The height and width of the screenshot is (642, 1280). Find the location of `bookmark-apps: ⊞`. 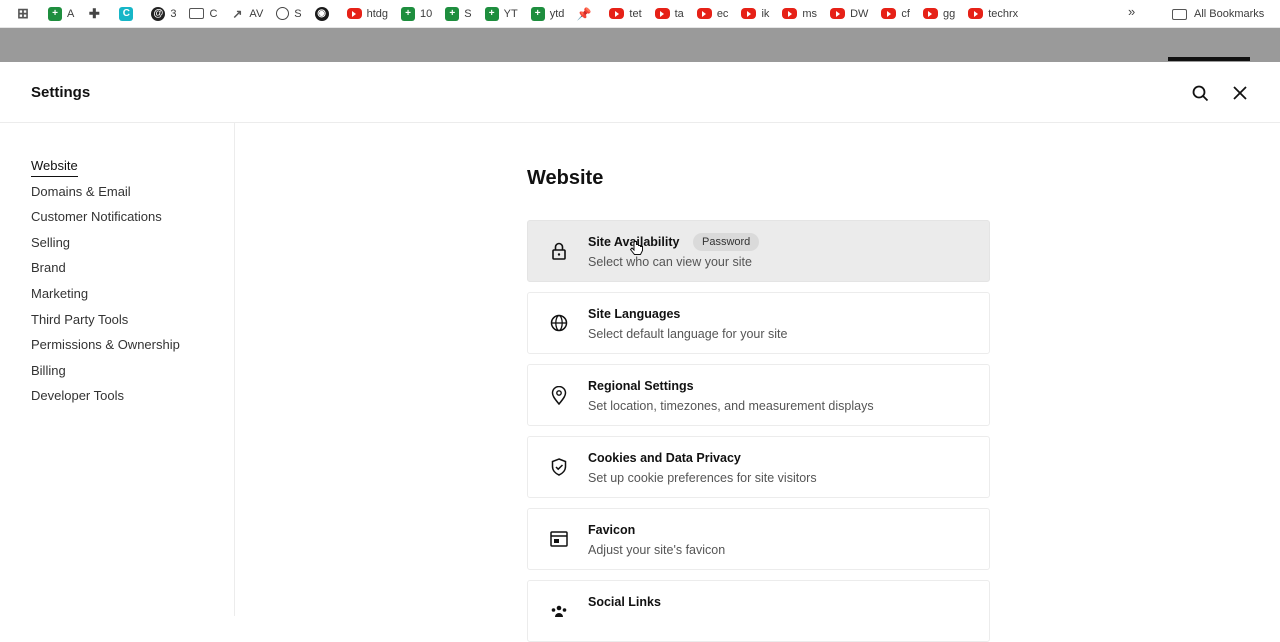

bookmark-apps: ⊞ is located at coordinates (25, 14).